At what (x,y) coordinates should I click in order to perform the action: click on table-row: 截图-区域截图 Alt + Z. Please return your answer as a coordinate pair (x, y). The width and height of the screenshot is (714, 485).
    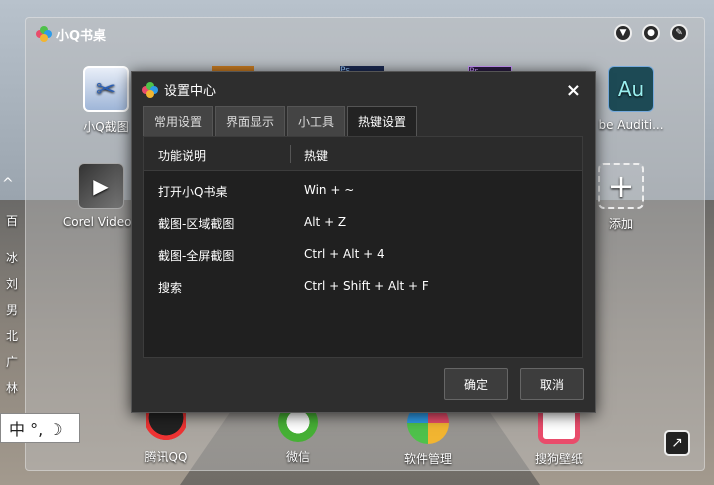
    Looking at the image, I should click on (363, 223).